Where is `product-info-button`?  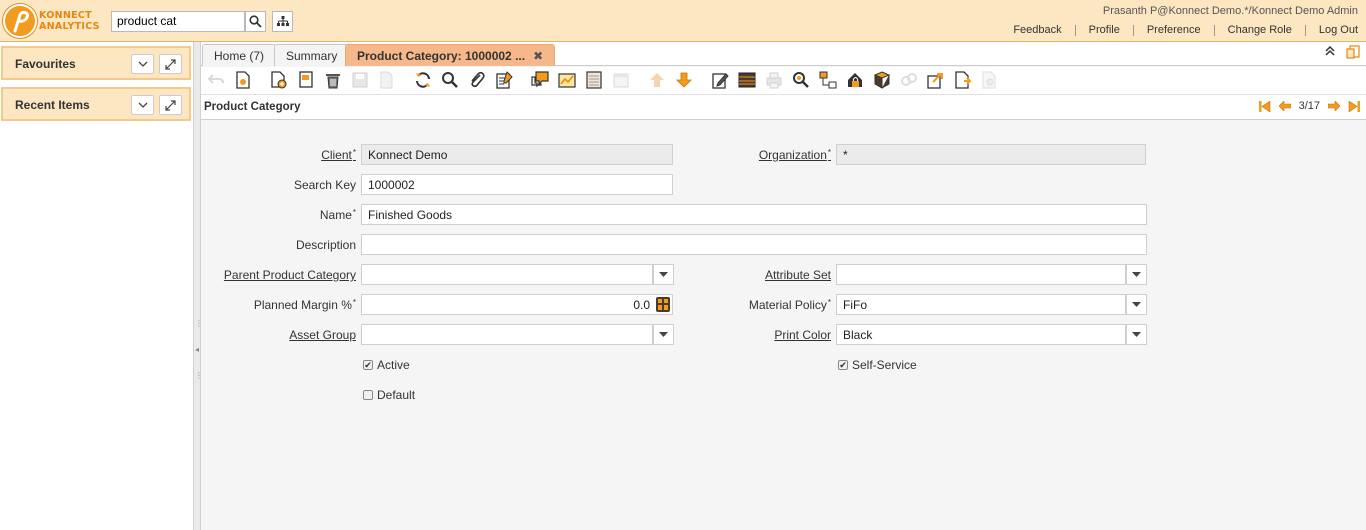 product-info-button is located at coordinates (882, 80).